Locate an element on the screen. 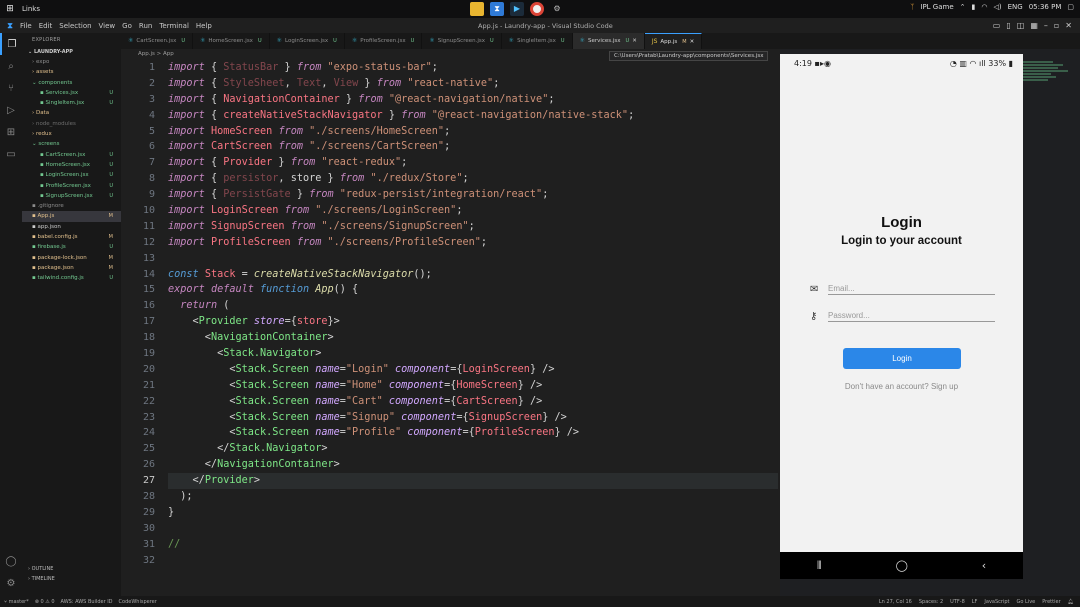 This screenshot has height=607, width=1080. code-line: </Stack.Navigator> is located at coordinates (473, 449).